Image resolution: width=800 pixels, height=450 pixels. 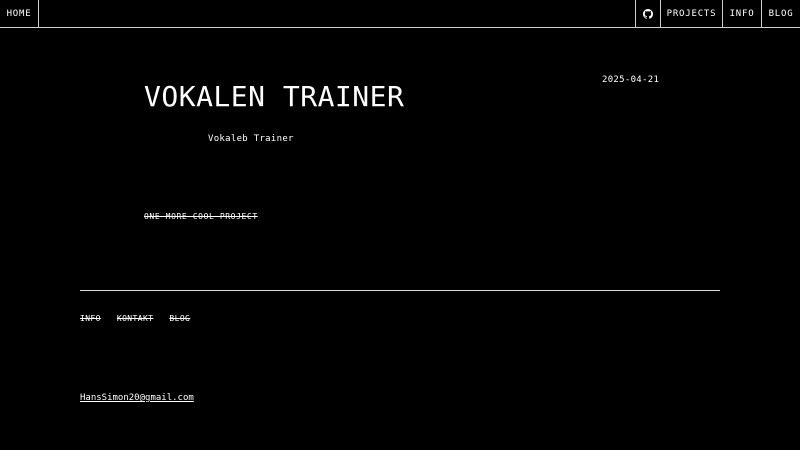 What do you see at coordinates (400, 290) in the screenshot?
I see `footer-divider` at bounding box center [400, 290].